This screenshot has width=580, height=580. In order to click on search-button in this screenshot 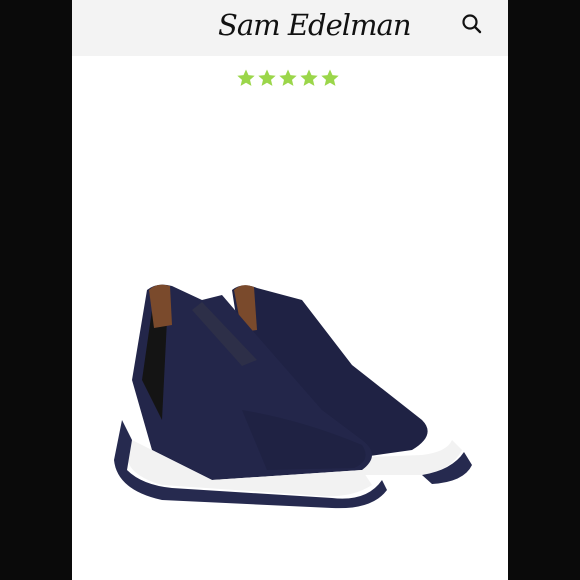, I will do `click(472, 24)`.